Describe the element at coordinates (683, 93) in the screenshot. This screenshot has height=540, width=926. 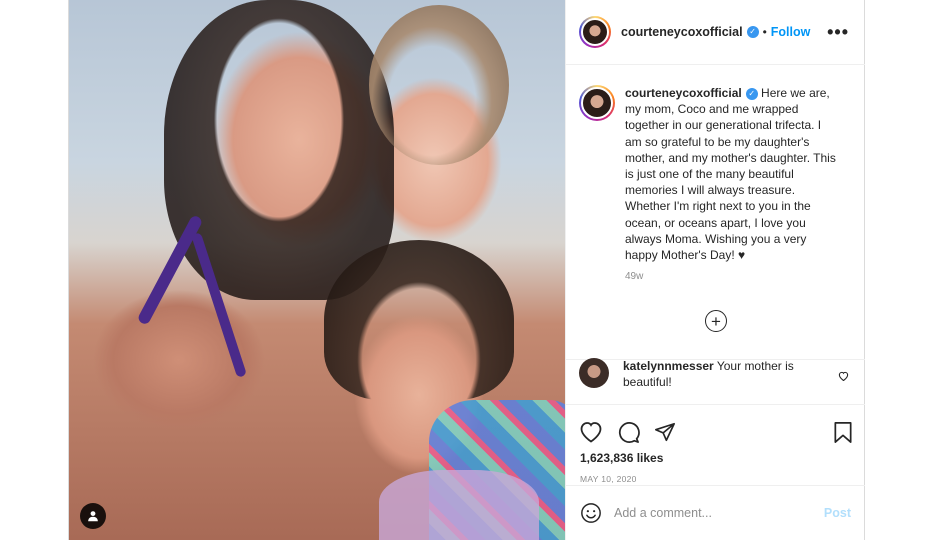
I see `caption-username: courteneycoxofficial` at that location.